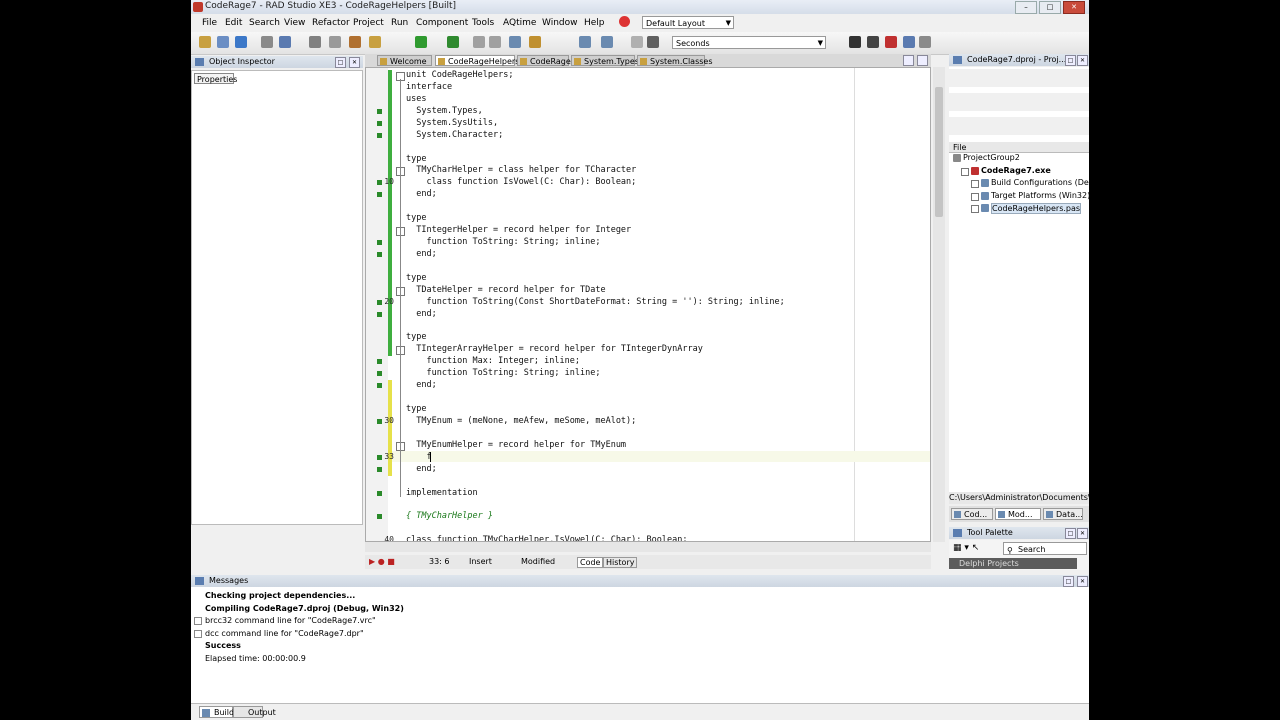  Describe the element at coordinates (459, 75) in the screenshot. I see `code-line: unit CodeRageHelpers;` at that location.